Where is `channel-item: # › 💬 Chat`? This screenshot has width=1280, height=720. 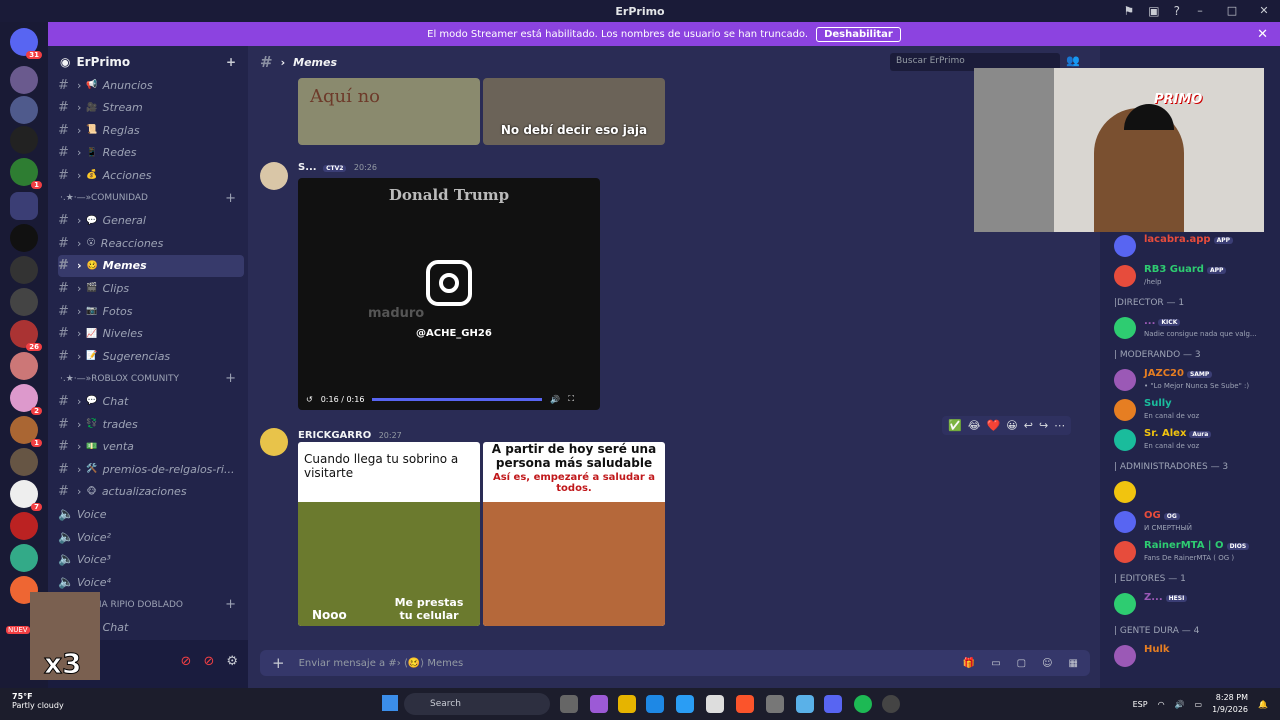
channel-item: # › 💬 Chat is located at coordinates (151, 401).